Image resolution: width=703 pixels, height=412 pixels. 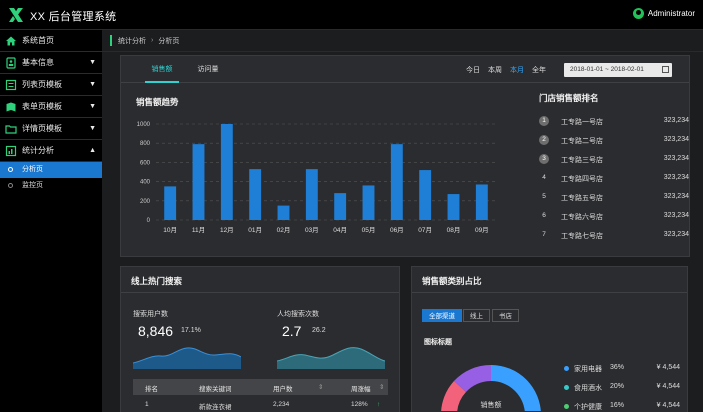 What do you see at coordinates (506, 70) in the screenshot?
I see `period-selector: 今日 本周 本月 全年` at bounding box center [506, 70].